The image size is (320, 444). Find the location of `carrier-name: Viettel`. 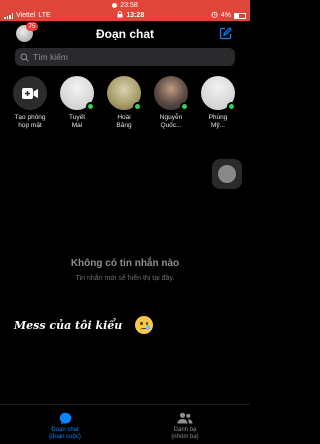

carrier-name: Viettel is located at coordinates (26, 15).